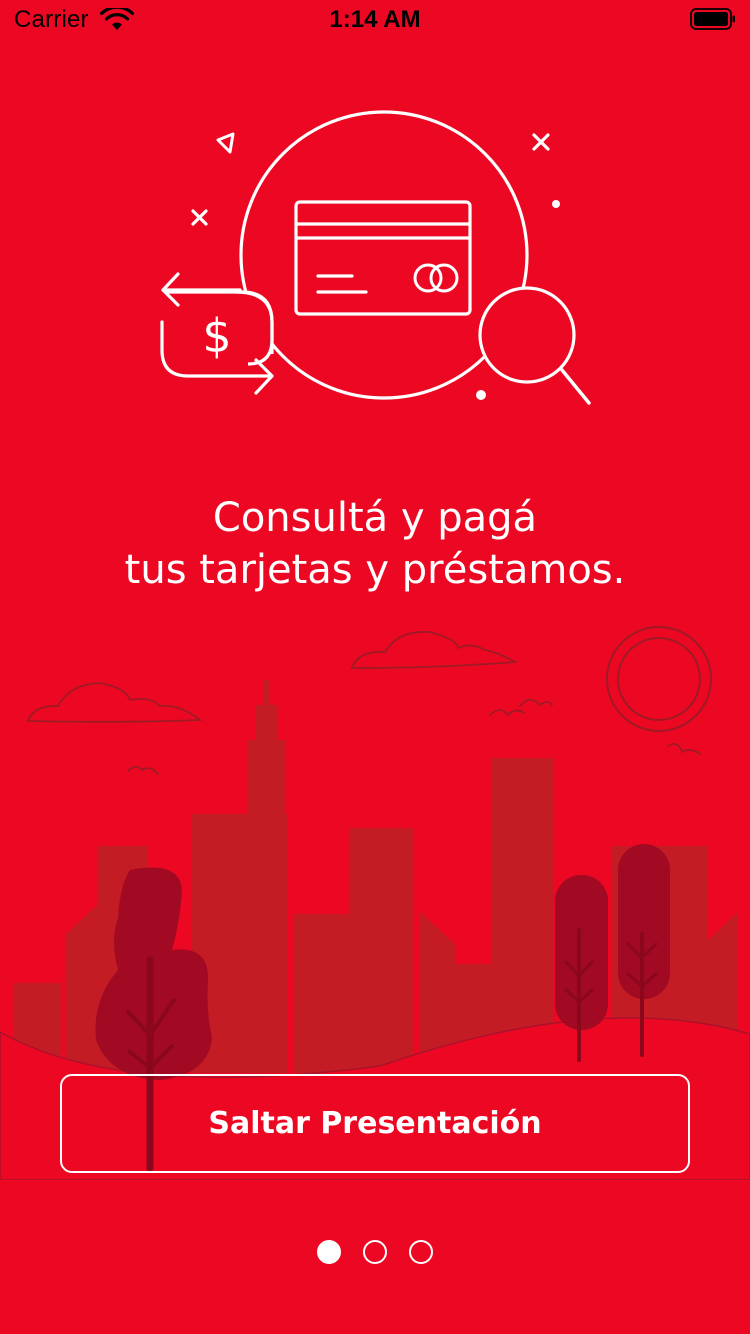  What do you see at coordinates (383, 258) in the screenshot?
I see `credit-card-icon` at bounding box center [383, 258].